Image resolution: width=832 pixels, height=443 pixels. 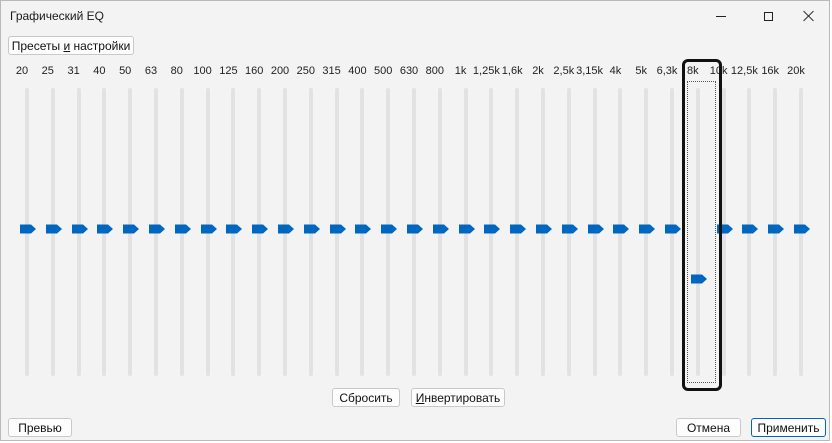 I want to click on frequency-label: 125, so click(x=228, y=71).